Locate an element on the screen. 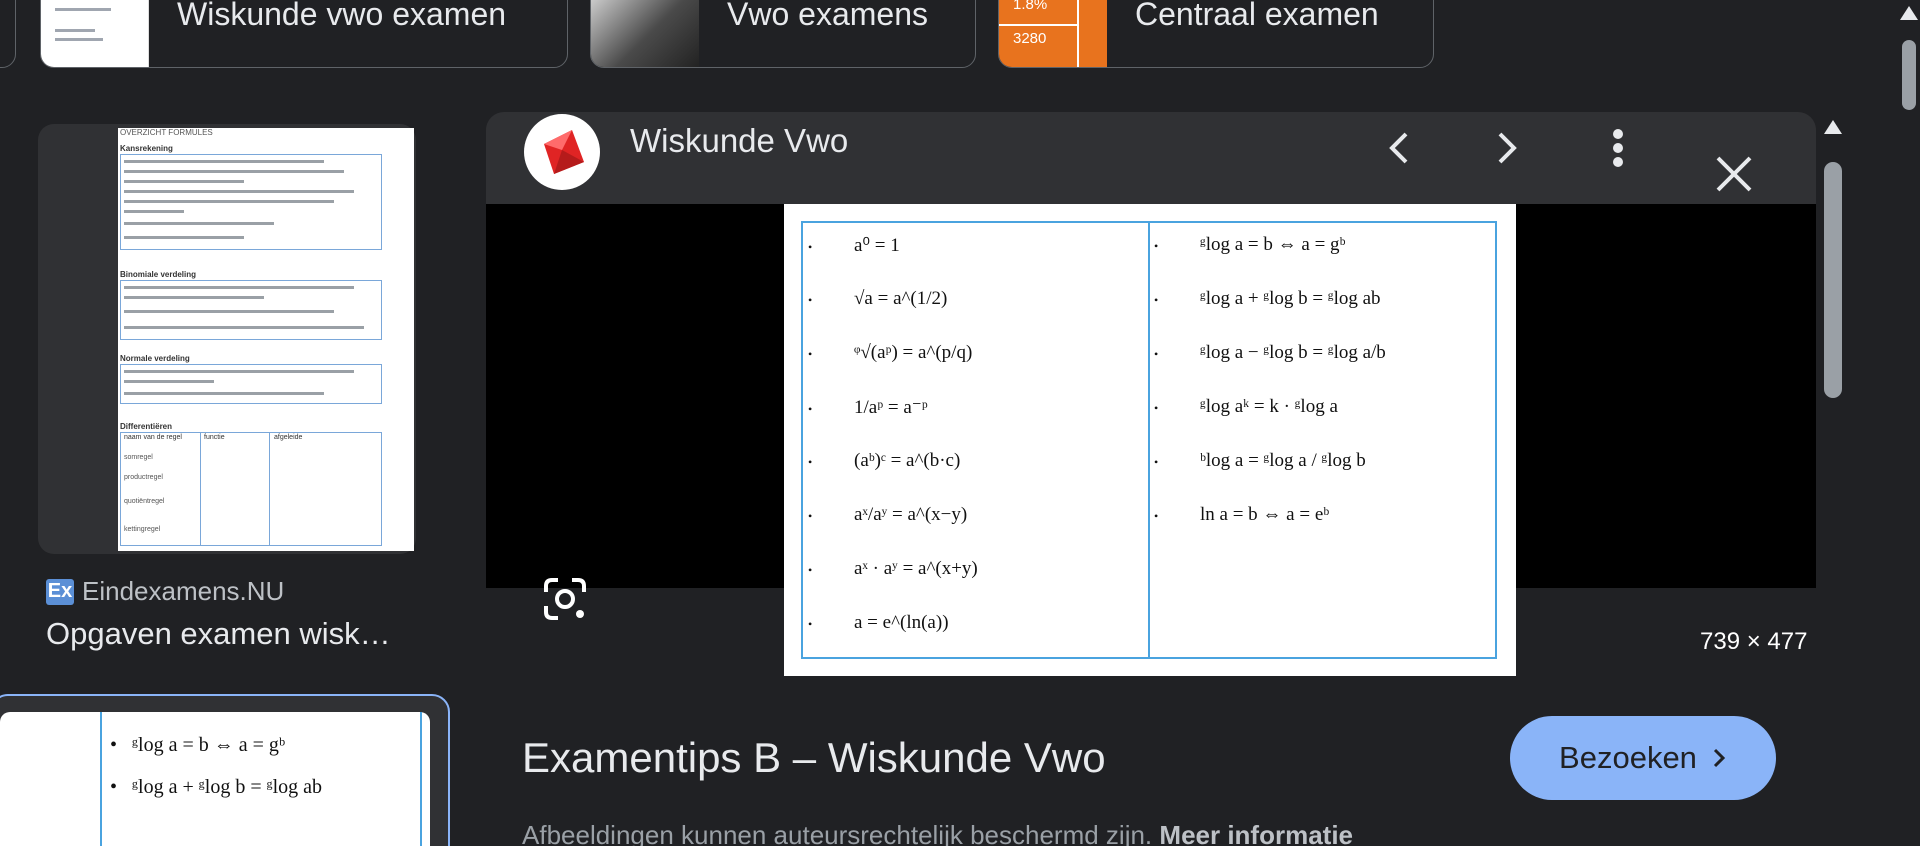 The image size is (1920, 846). formula-item: • √a = a^(1/2) is located at coordinates (878, 298).